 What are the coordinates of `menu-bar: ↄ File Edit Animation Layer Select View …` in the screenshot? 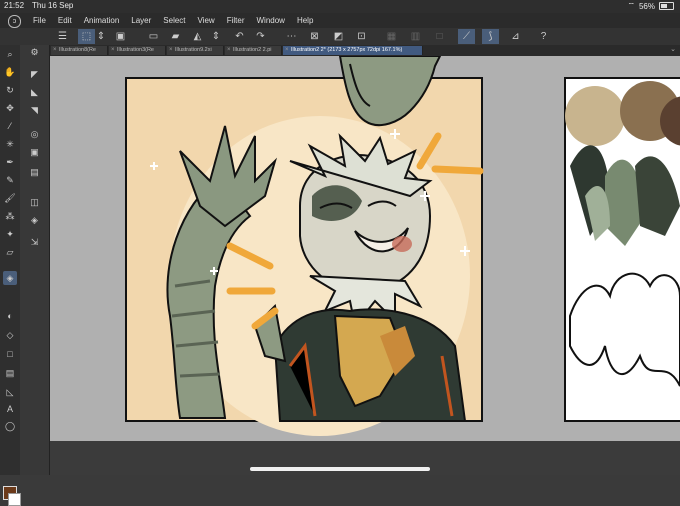 It's located at (340, 20).